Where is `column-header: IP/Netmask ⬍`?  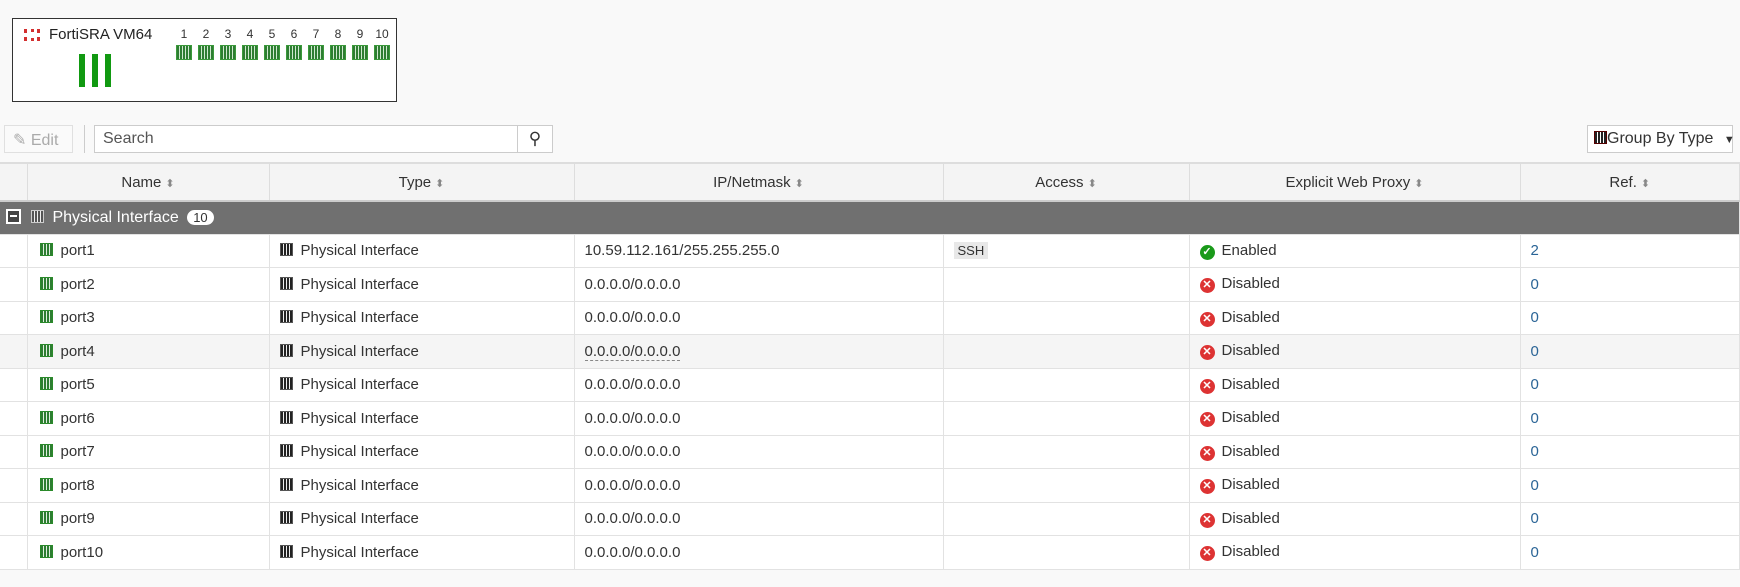
column-header: IP/Netmask ⬍ is located at coordinates (759, 182).